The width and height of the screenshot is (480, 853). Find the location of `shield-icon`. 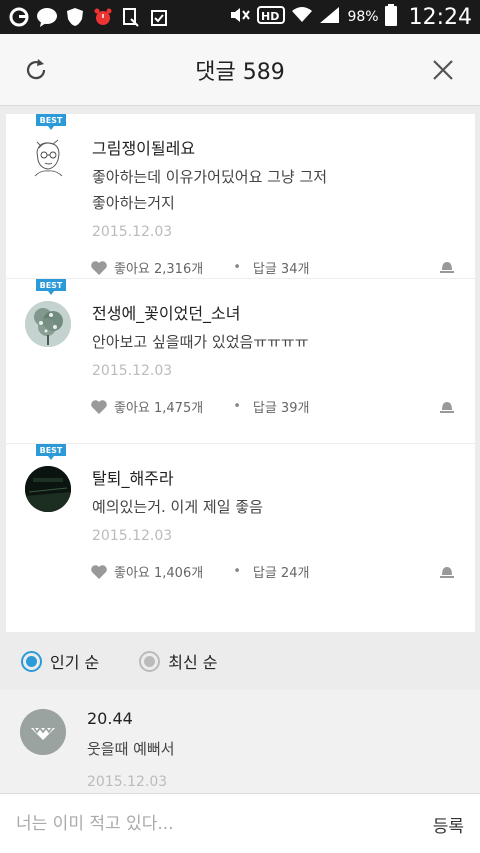

shield-icon is located at coordinates (75, 17).